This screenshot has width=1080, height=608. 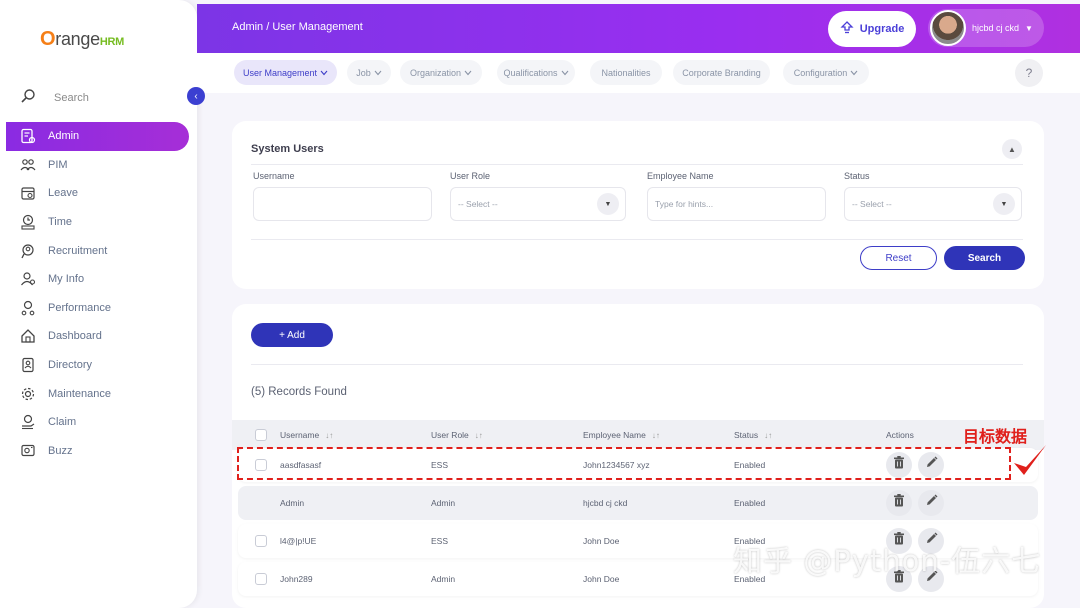 What do you see at coordinates (62, 422) in the screenshot?
I see `sidebar-item-label: Claim` at bounding box center [62, 422].